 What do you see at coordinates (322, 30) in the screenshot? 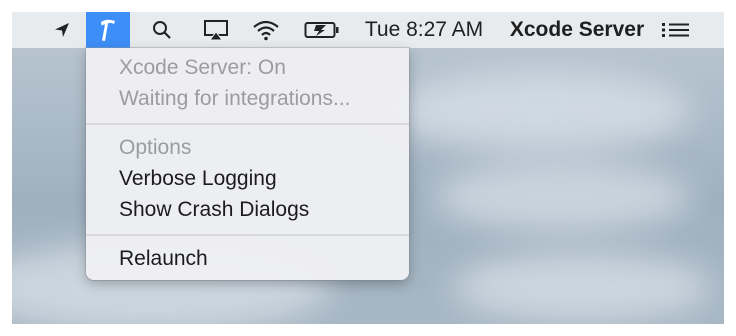
I see `battery-charging-icon` at bounding box center [322, 30].